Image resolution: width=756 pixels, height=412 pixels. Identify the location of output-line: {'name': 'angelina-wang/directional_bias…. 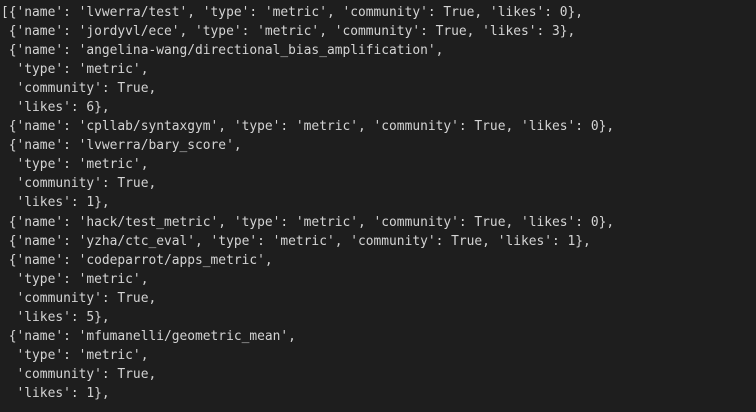
(222, 51).